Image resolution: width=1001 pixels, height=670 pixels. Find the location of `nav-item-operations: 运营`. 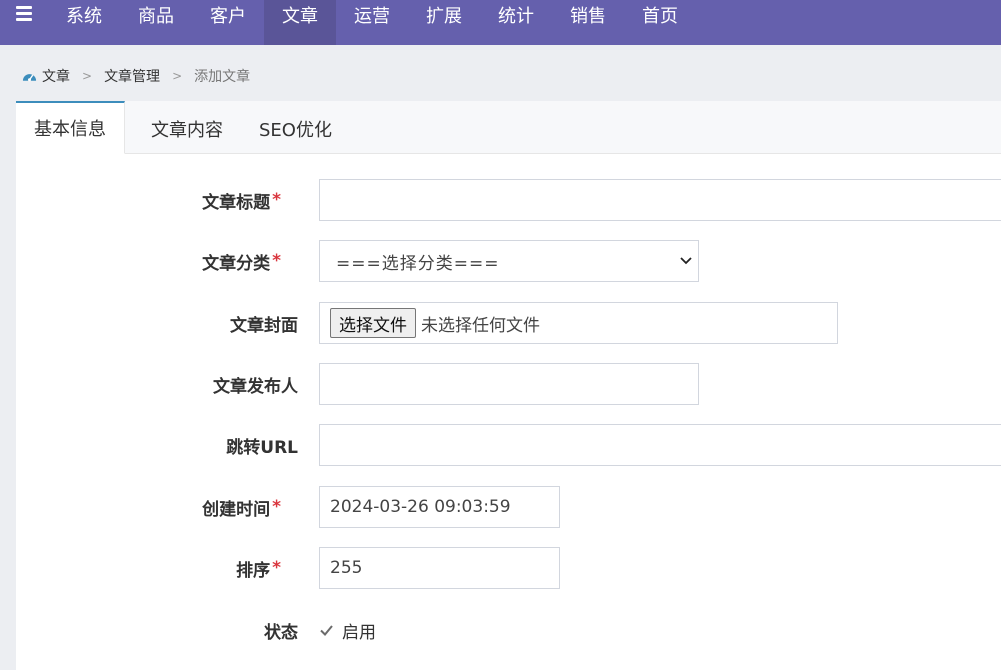

nav-item-operations: 运营 is located at coordinates (372, 22).